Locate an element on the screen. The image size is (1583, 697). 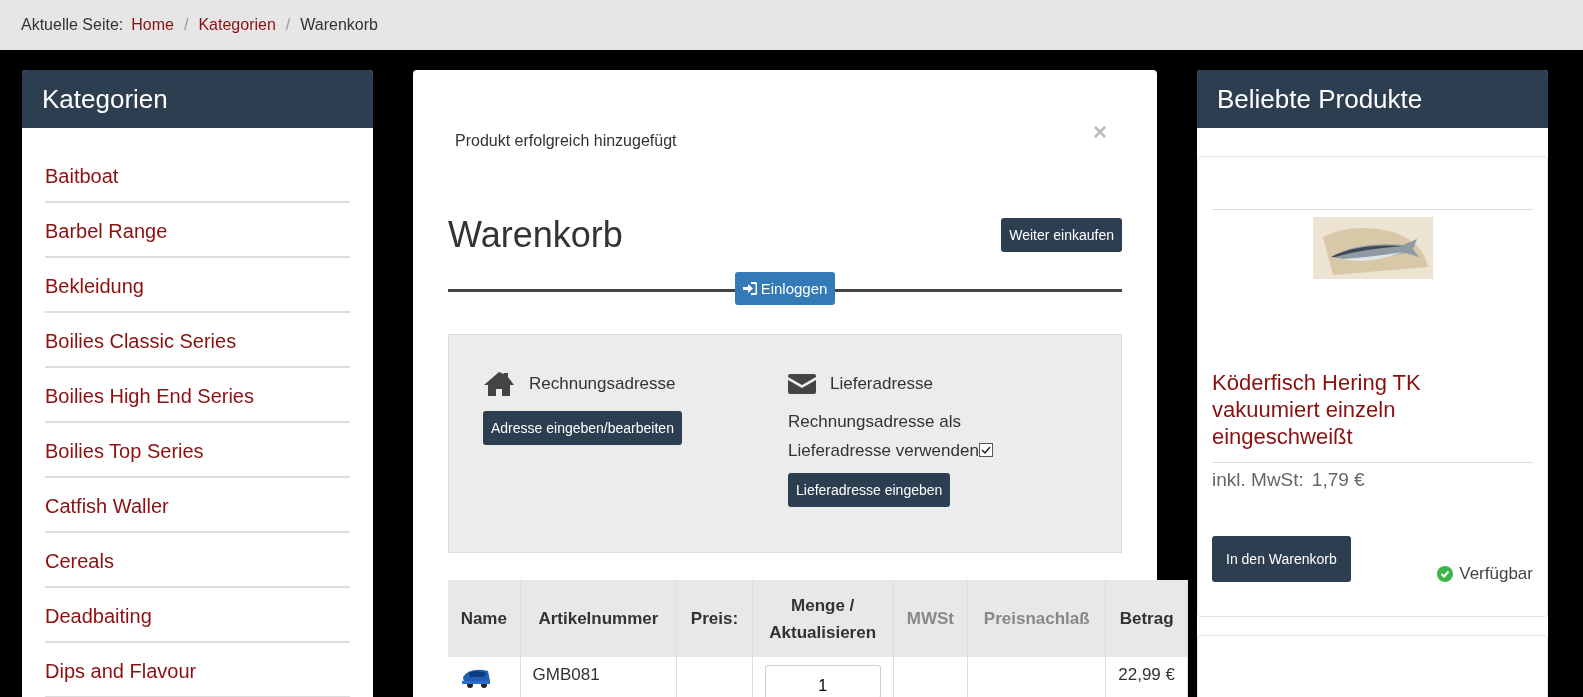
breadcrumb-link: Home is located at coordinates (152, 25).